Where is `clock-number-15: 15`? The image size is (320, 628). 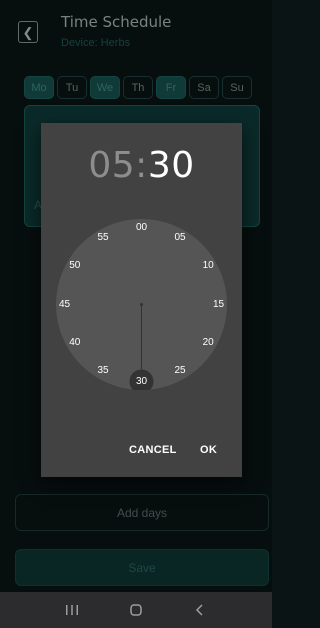 clock-number-15: 15 is located at coordinates (219, 305).